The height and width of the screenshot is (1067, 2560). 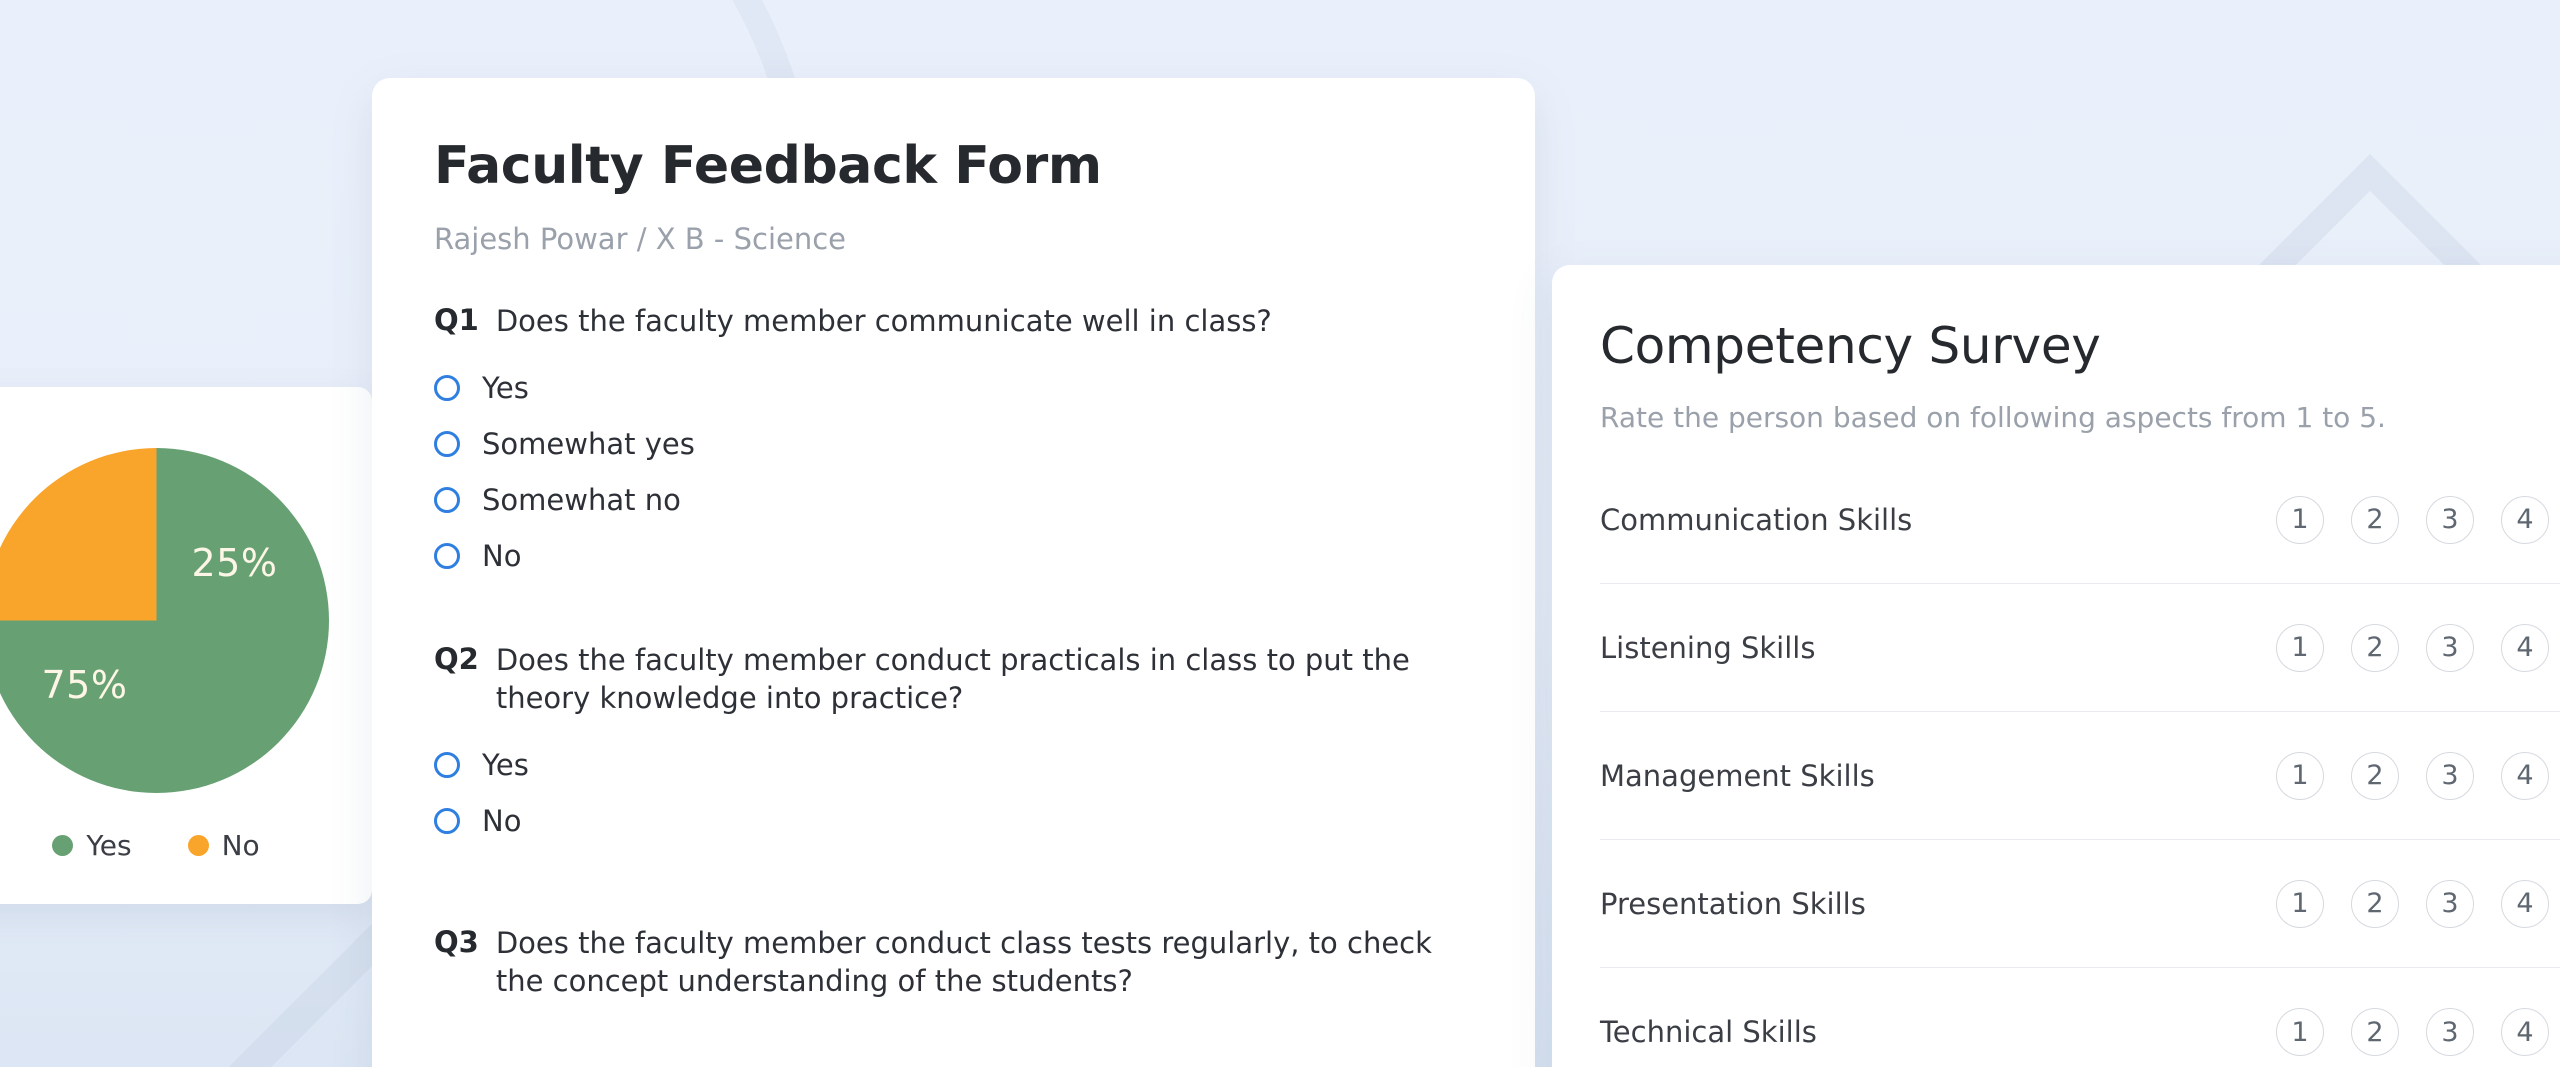 What do you see at coordinates (234, 562) in the screenshot?
I see `pie-slice-label-no: 25%` at bounding box center [234, 562].